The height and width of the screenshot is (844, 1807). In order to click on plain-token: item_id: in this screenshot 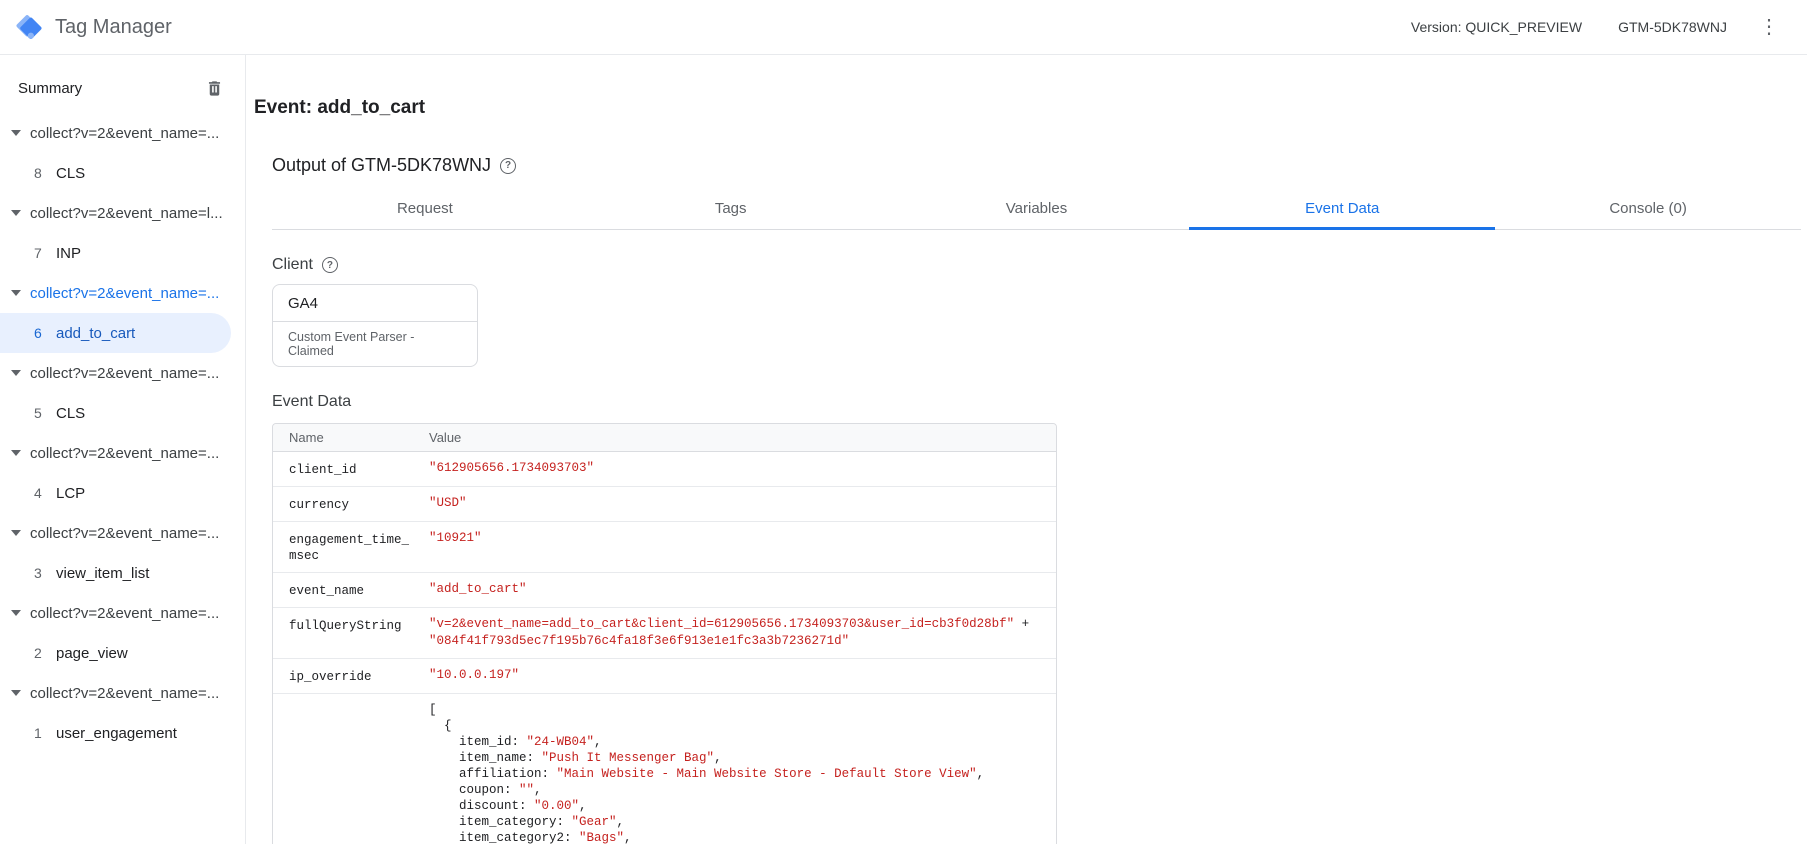, I will do `click(478, 742)`.